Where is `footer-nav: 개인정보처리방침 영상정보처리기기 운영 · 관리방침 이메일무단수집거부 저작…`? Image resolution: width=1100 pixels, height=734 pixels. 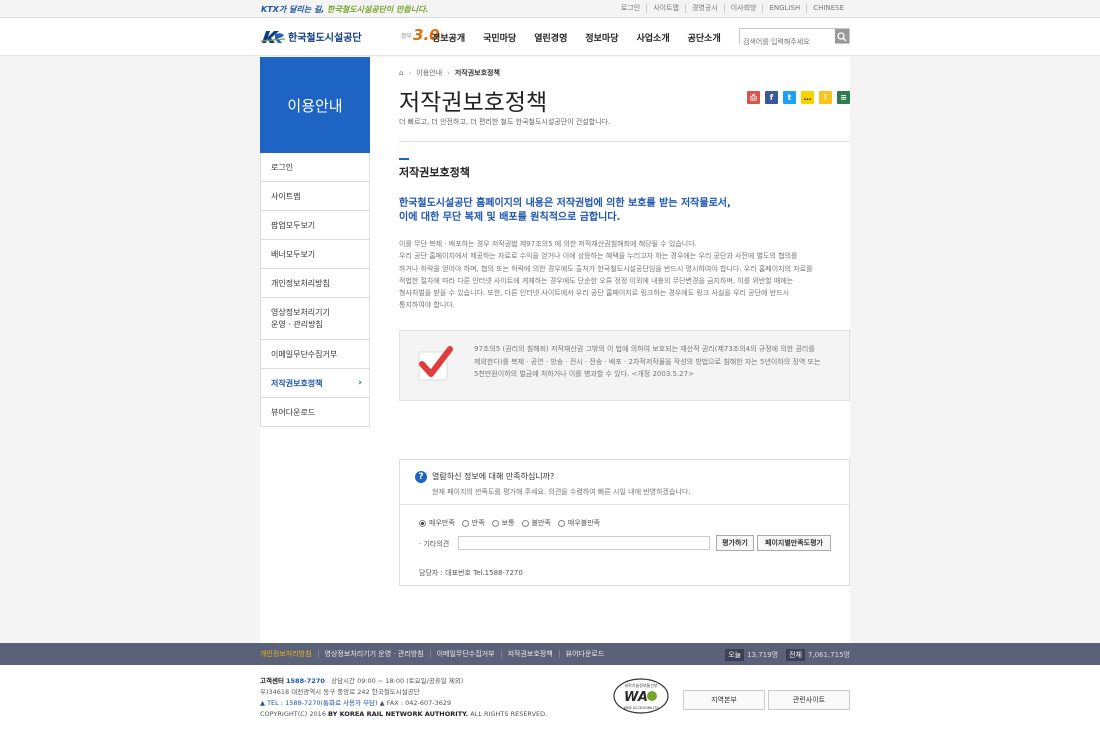 footer-nav: 개인정보처리방침 영상정보처리기기 운영 · 관리방침 이메일무단수집거부 저작… is located at coordinates (550, 654).